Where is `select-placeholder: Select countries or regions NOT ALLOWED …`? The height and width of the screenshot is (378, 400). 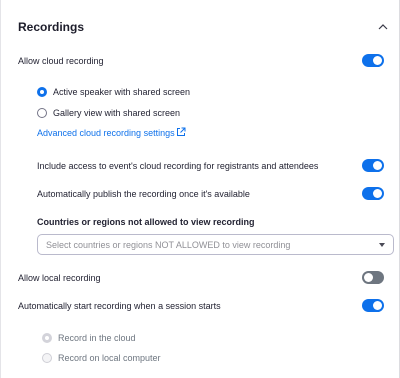
select-placeholder: Select countries or regions NOT ALLOWED … is located at coordinates (168, 245).